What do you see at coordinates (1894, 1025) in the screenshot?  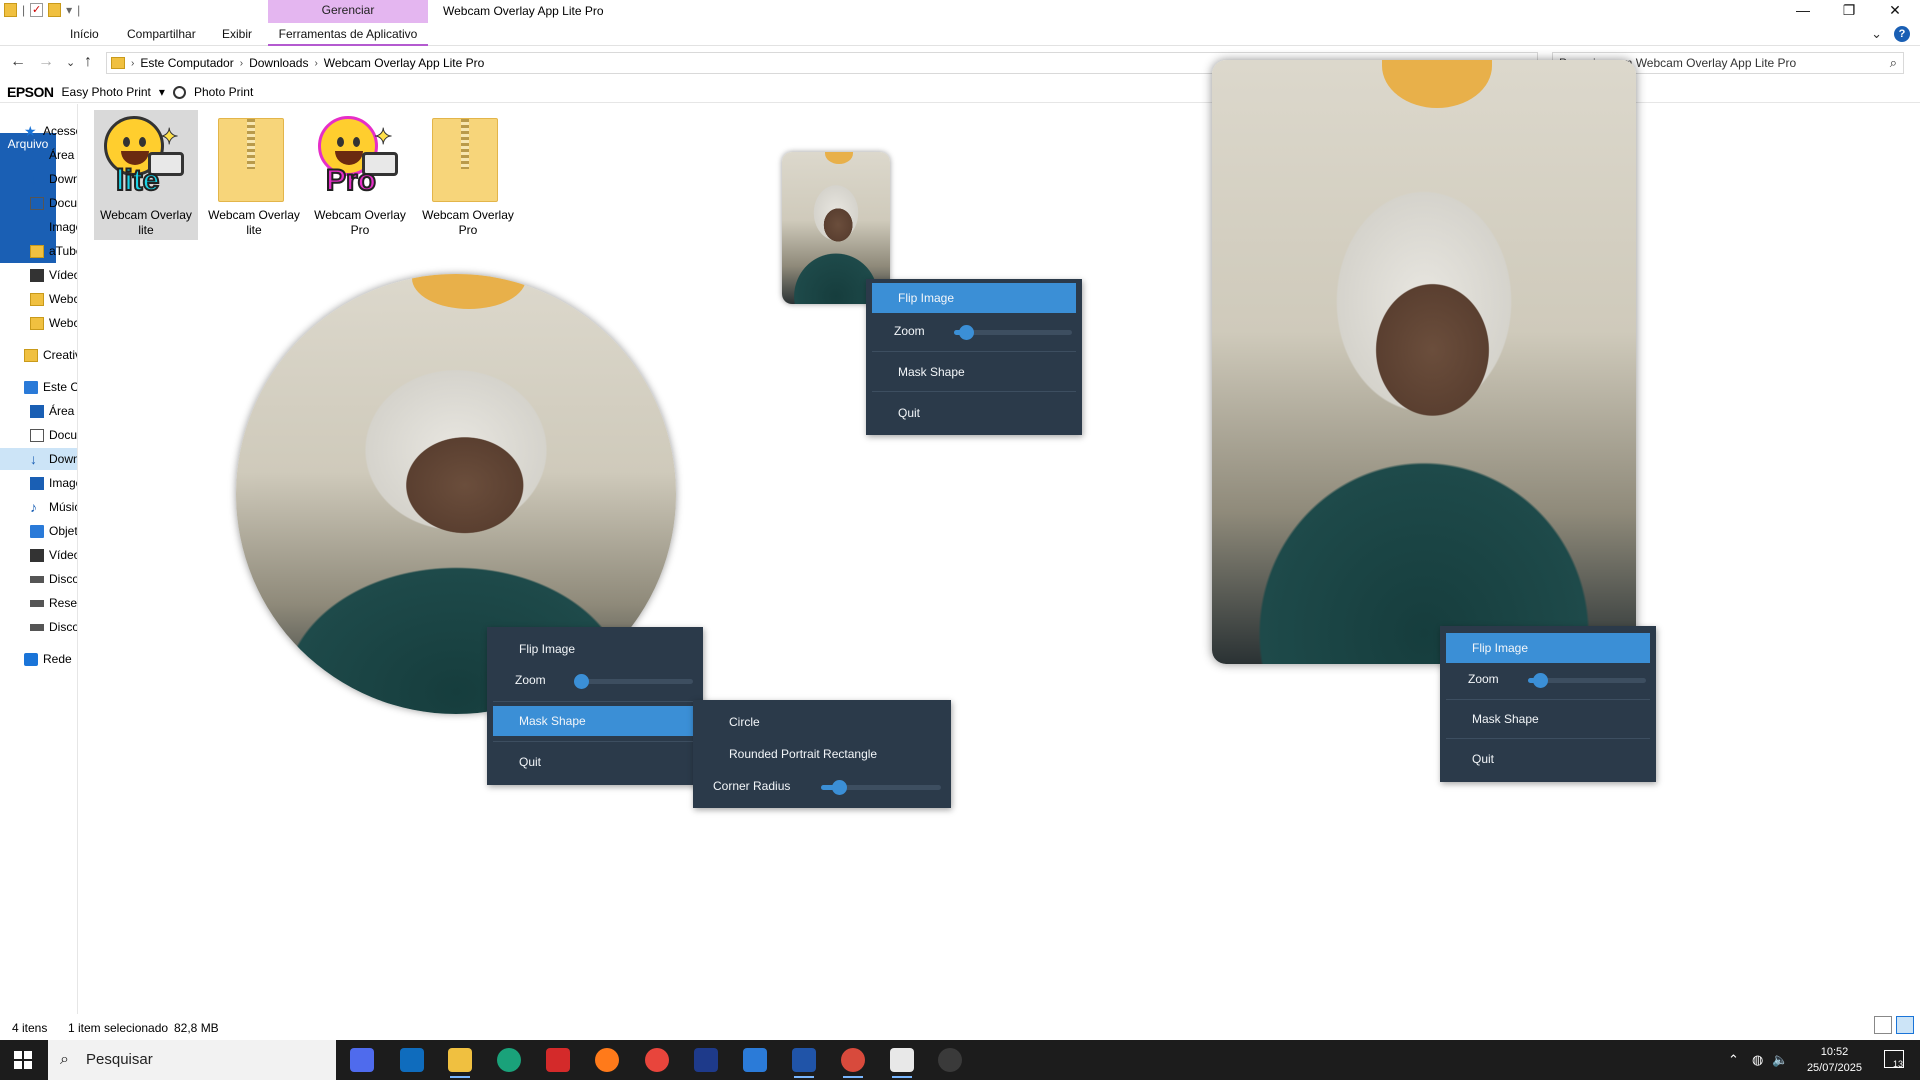 I see `view-buttons` at bounding box center [1894, 1025].